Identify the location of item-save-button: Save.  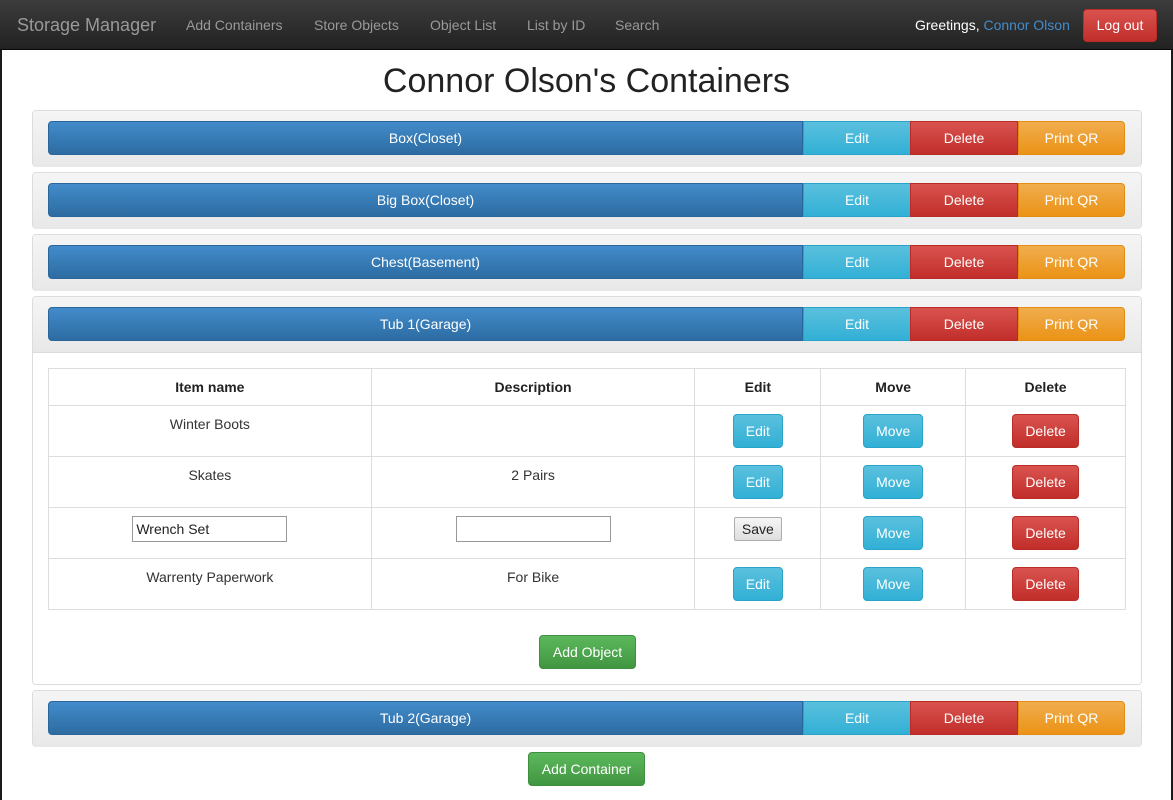
(757, 529).